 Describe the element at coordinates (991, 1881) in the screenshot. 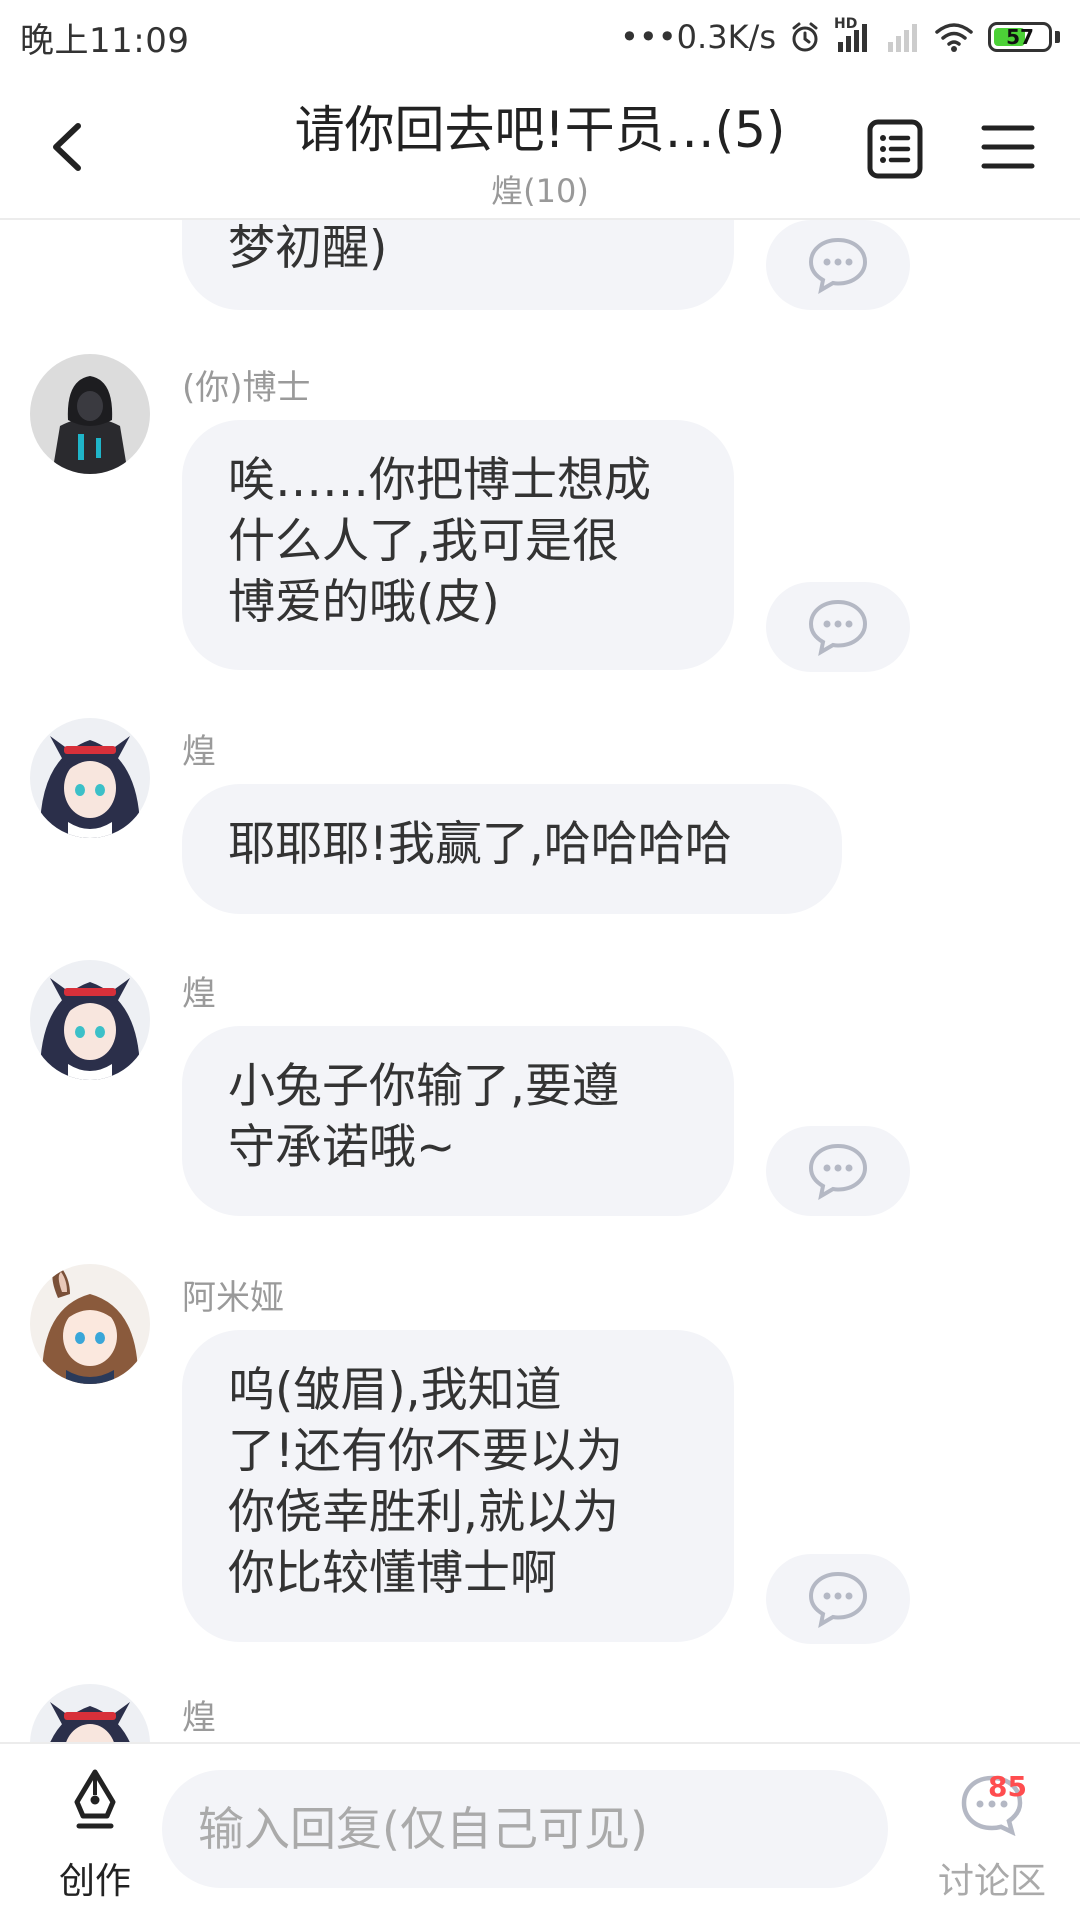

I see `discussion-label: 讨论区` at that location.